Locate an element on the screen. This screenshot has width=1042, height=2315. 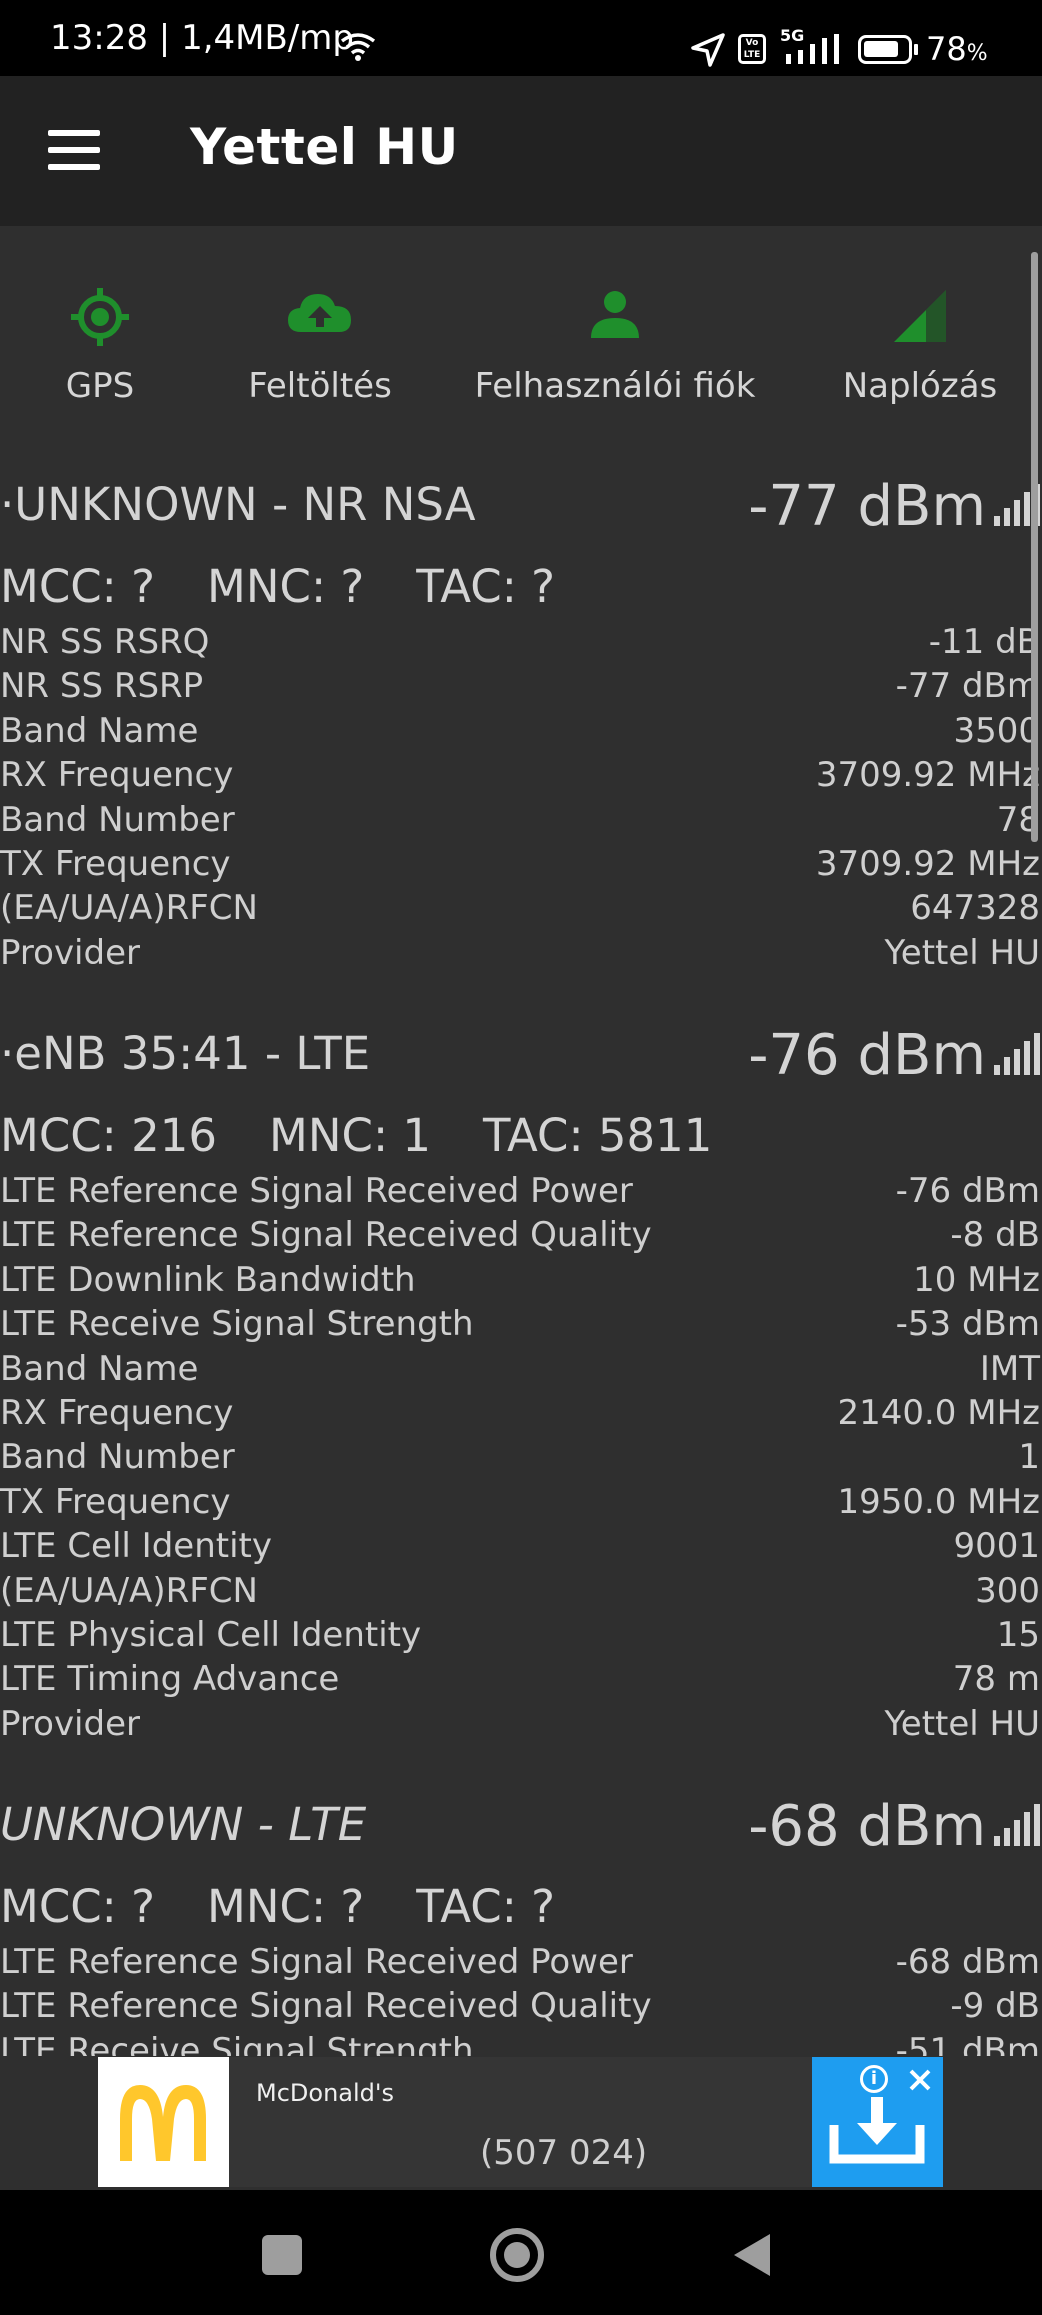
detail-label: LTE Downlink Bandwidth is located at coordinates (208, 1279).